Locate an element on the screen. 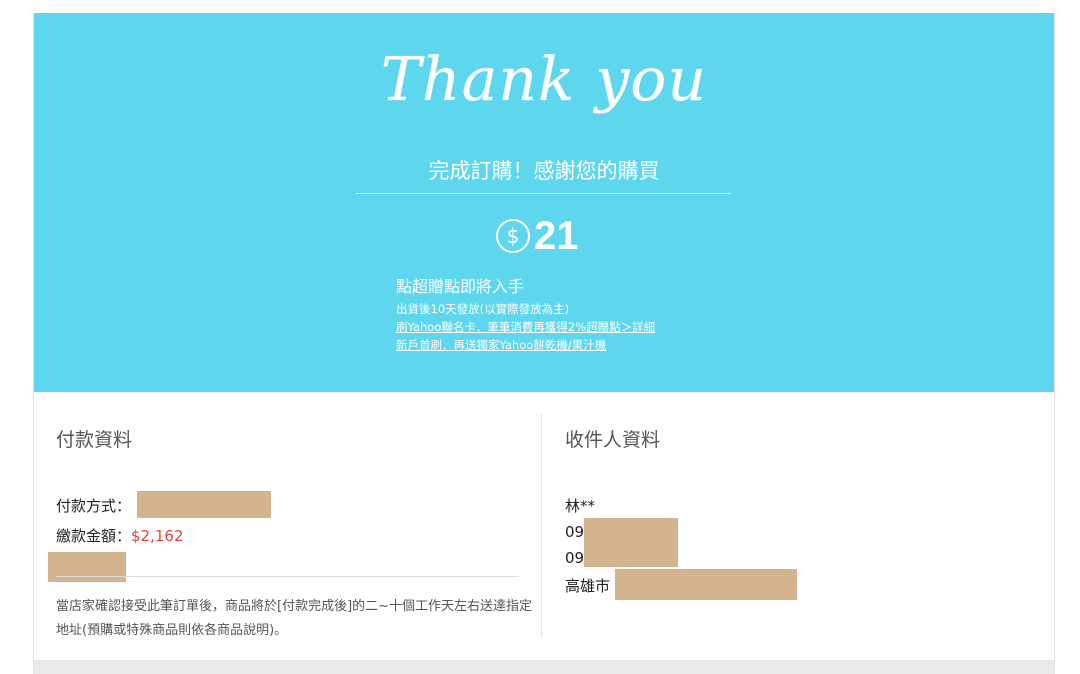 Image resolution: width=1080 pixels, height=674 pixels. payment-amount-row: 繳款金額：$2,162 is located at coordinates (120, 535).